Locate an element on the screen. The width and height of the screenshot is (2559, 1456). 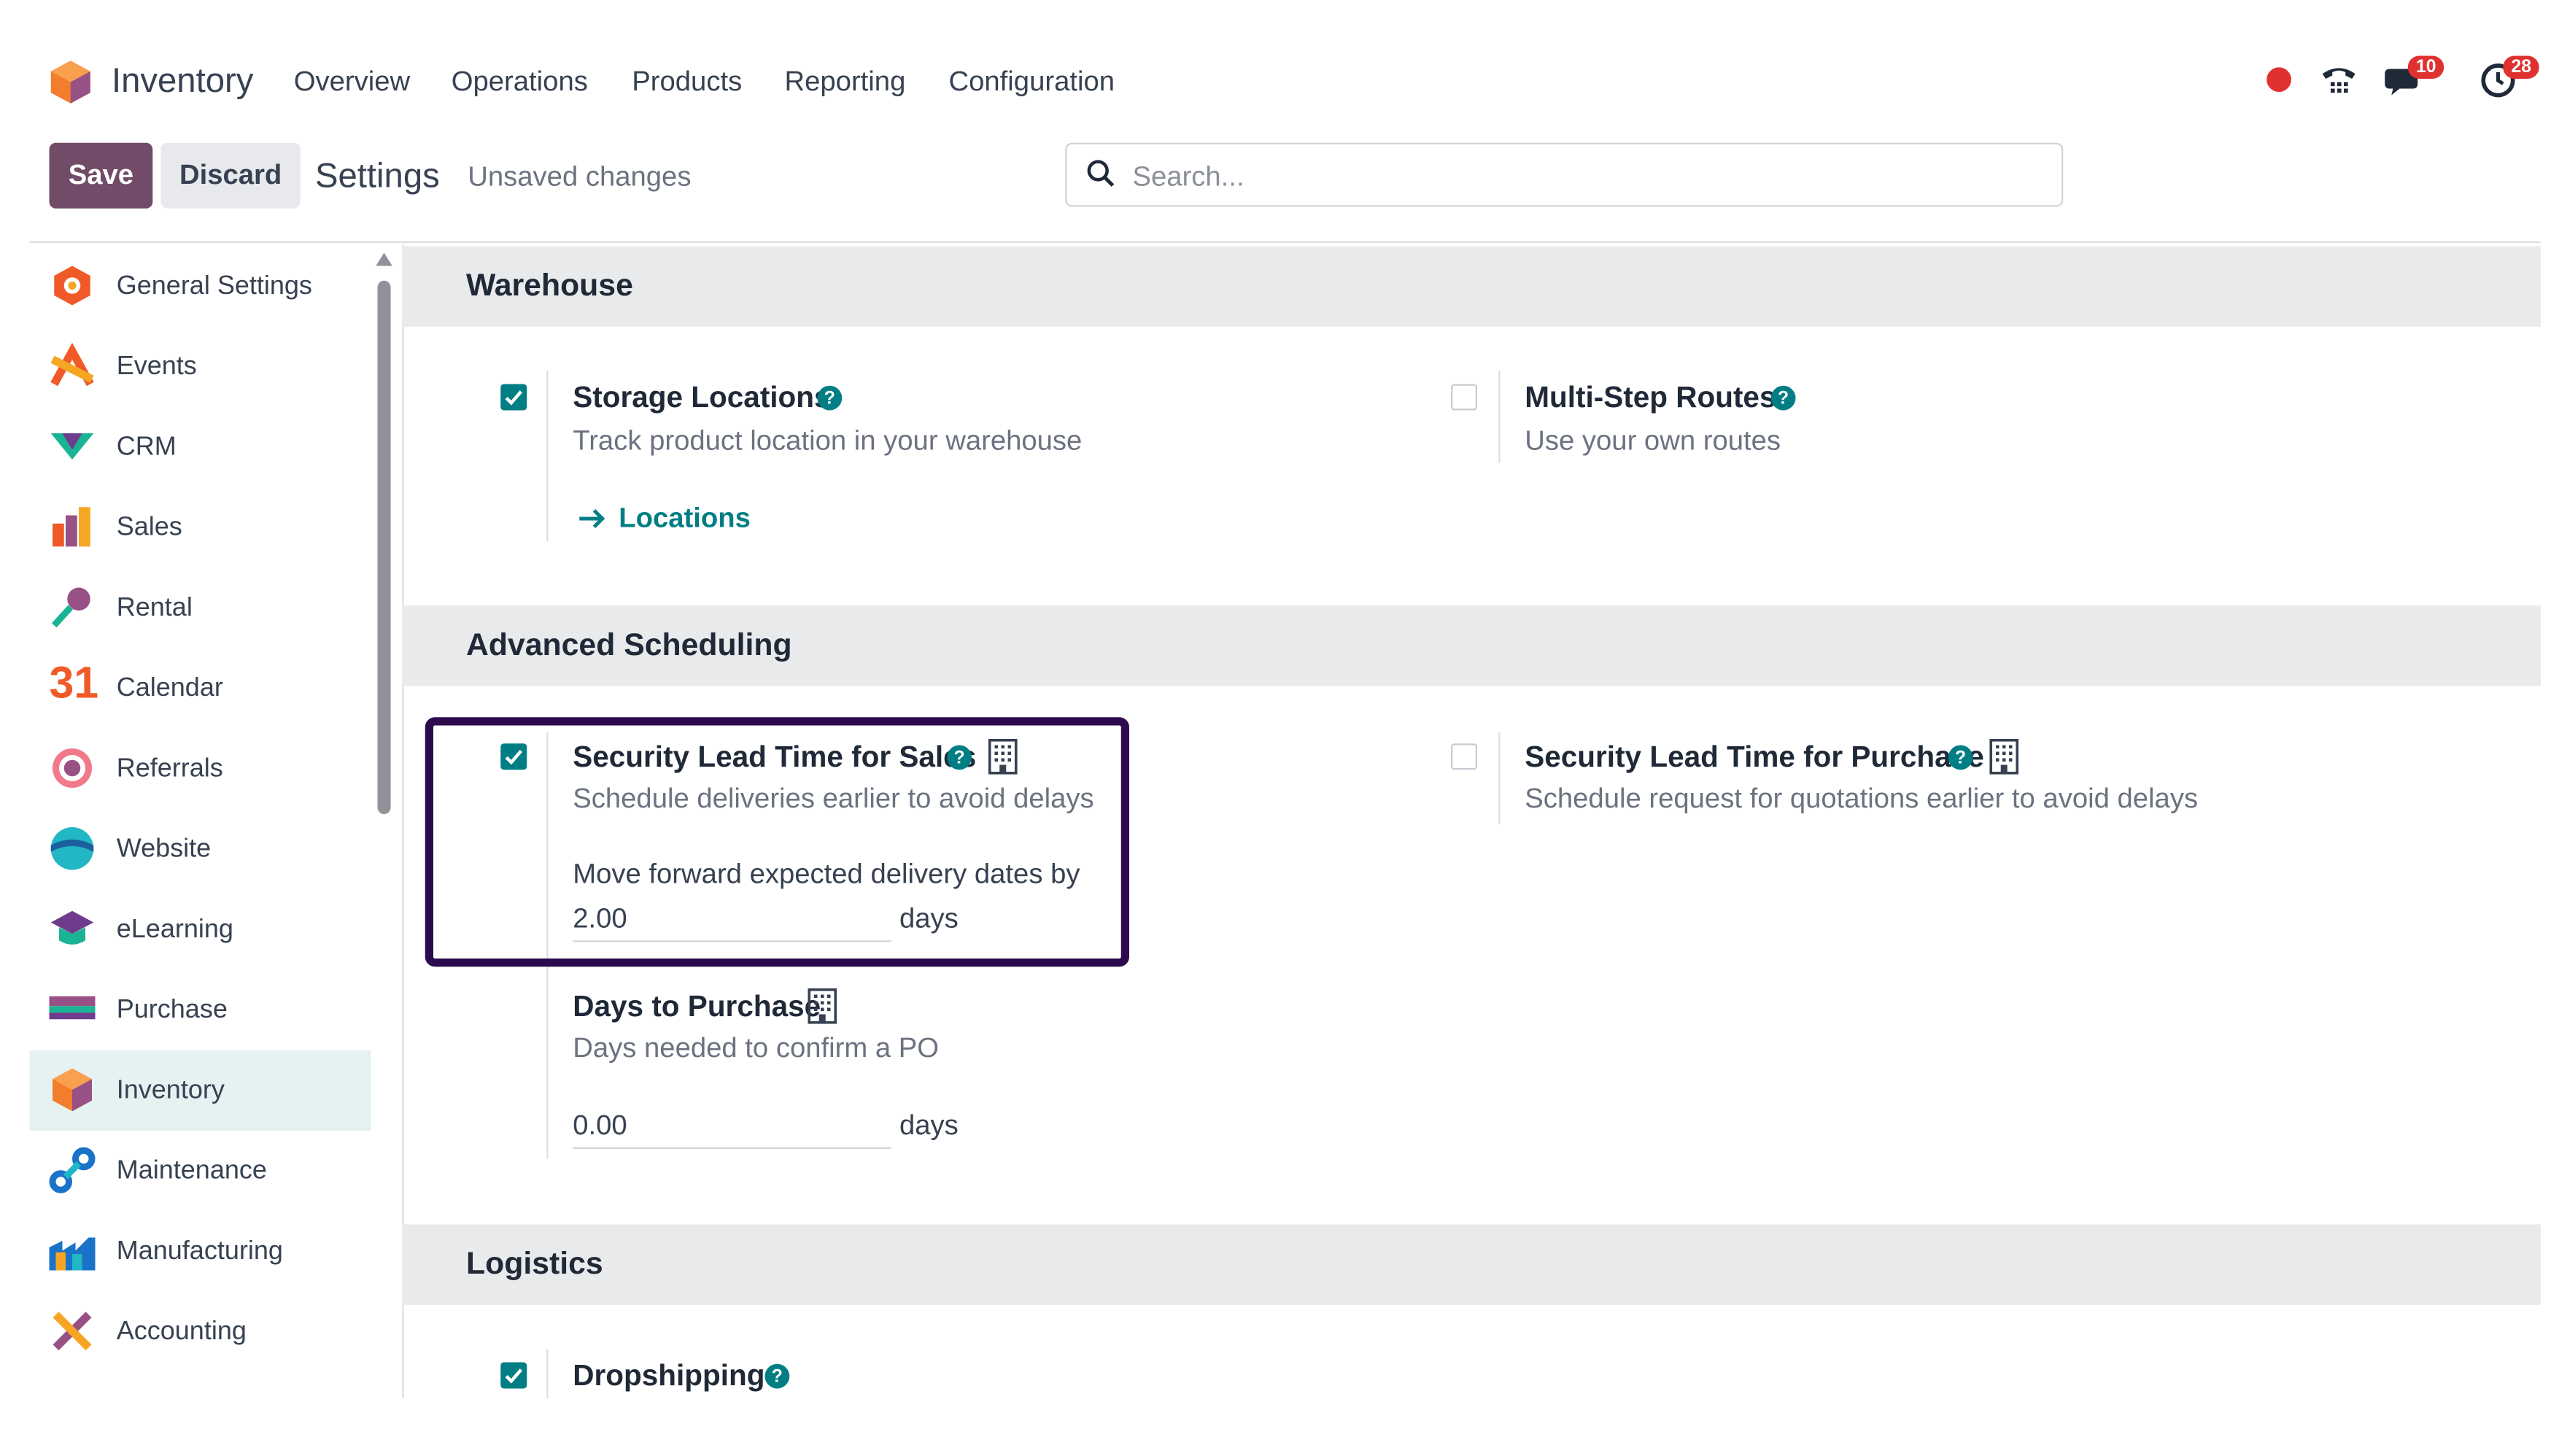
search-bar is located at coordinates (1565, 175).